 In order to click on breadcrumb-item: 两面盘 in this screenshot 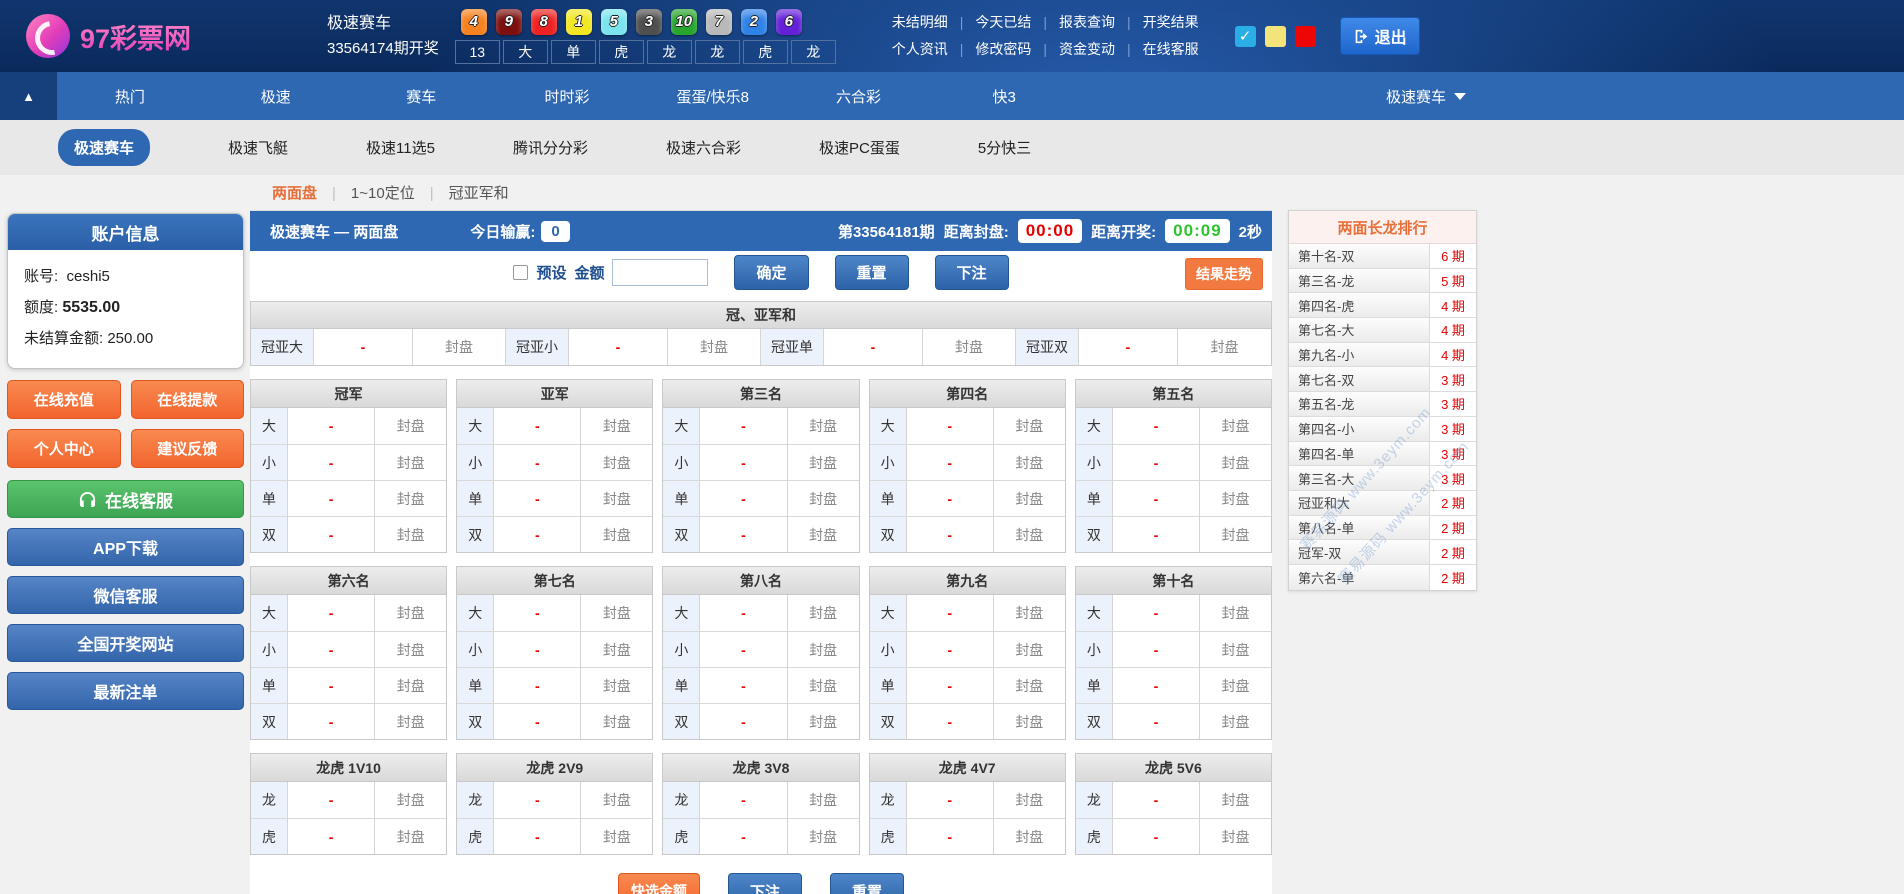, I will do `click(294, 192)`.